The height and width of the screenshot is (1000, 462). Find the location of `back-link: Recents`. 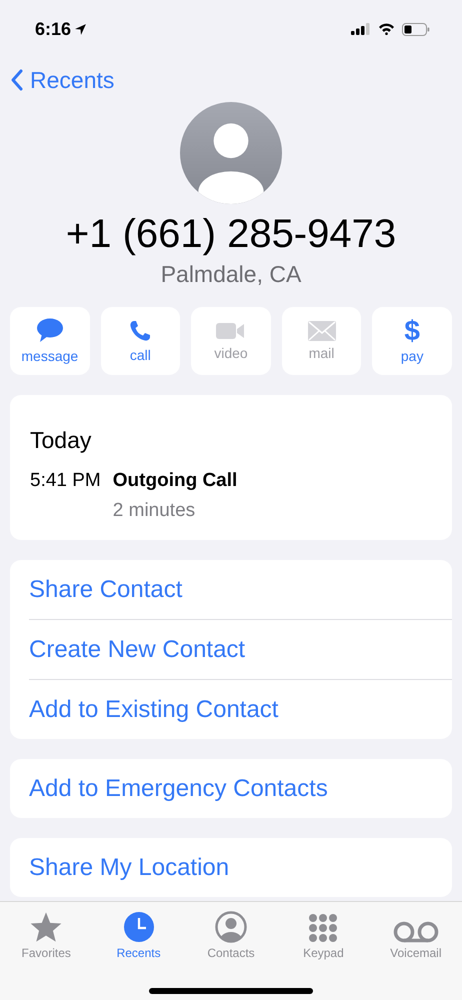

back-link: Recents is located at coordinates (62, 80).